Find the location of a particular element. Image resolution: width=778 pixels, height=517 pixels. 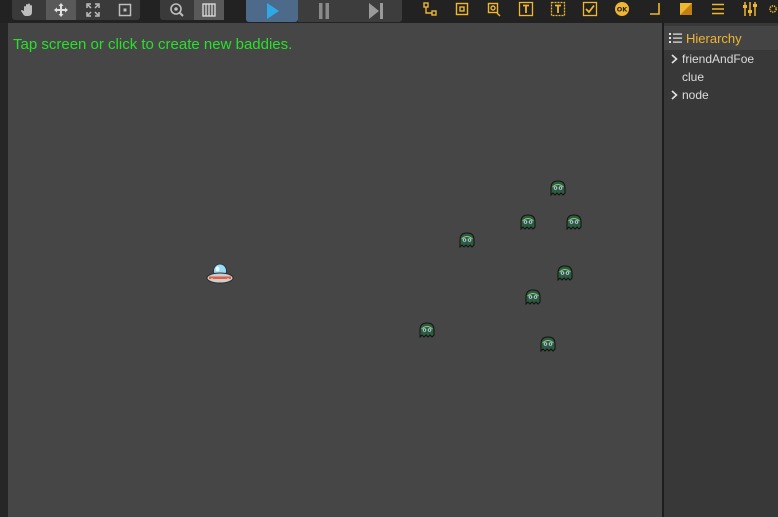

grid-tool-button is located at coordinates (209, 10).